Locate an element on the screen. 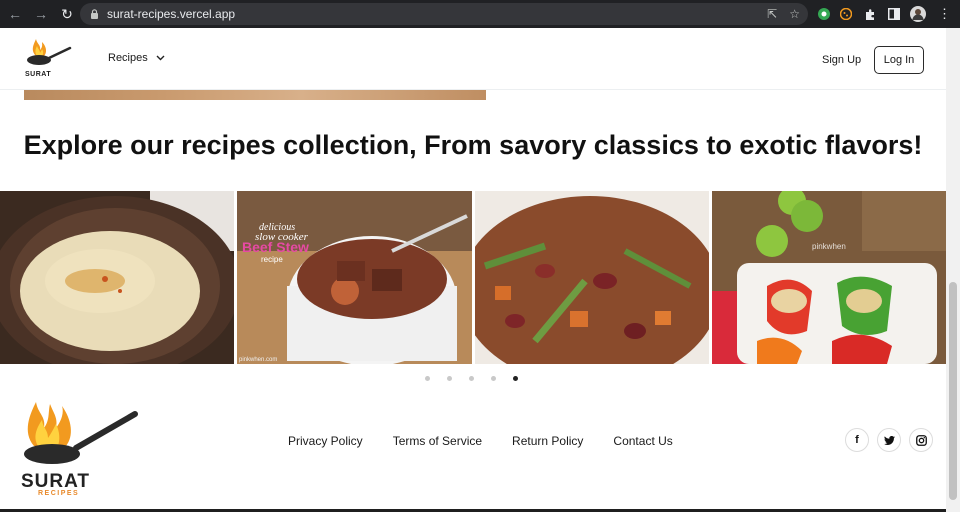 The height and width of the screenshot is (512, 960). rice-beans-image is located at coordinates (591, 277).